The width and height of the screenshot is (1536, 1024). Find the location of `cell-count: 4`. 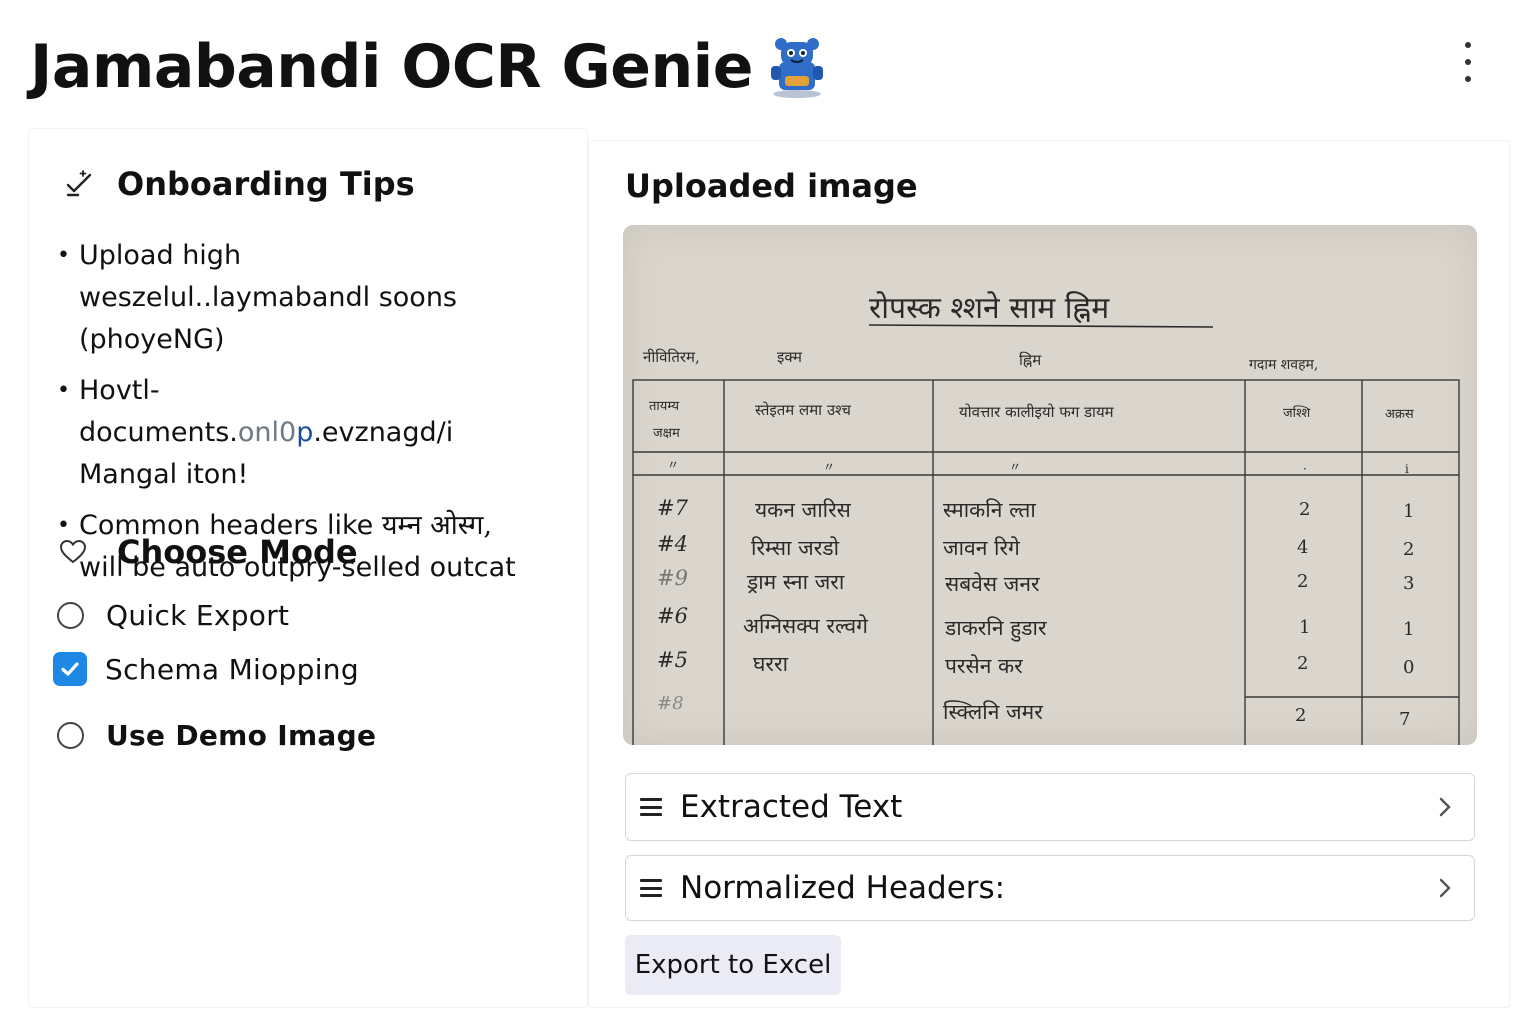

cell-count: 4 is located at coordinates (1302, 547).